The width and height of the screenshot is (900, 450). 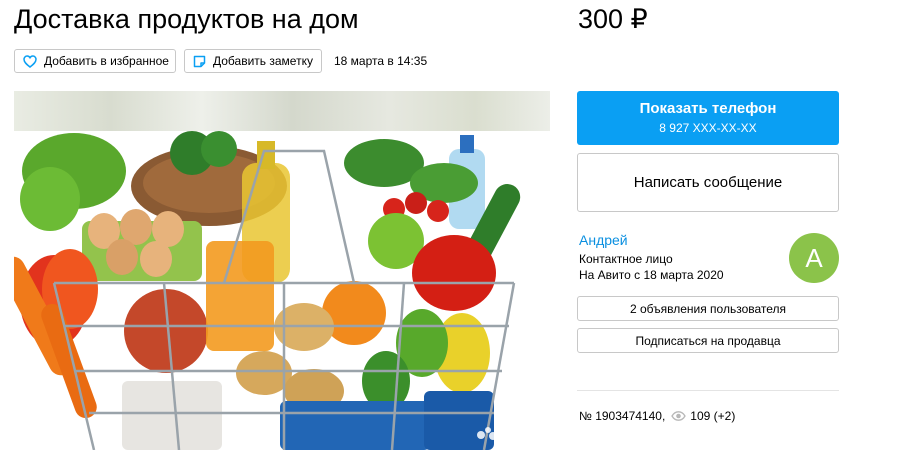 What do you see at coordinates (518, 432) in the screenshot?
I see `avito-watermark-text: Avito` at bounding box center [518, 432].